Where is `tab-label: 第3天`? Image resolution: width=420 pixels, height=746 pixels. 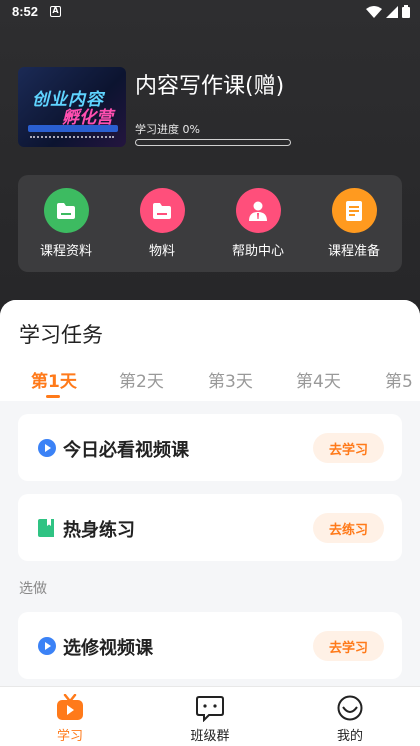
tab-label: 第3天 is located at coordinates (230, 382).